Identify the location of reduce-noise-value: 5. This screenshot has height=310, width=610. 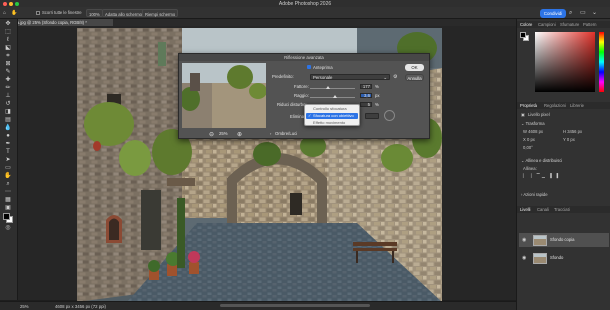
(366, 104).